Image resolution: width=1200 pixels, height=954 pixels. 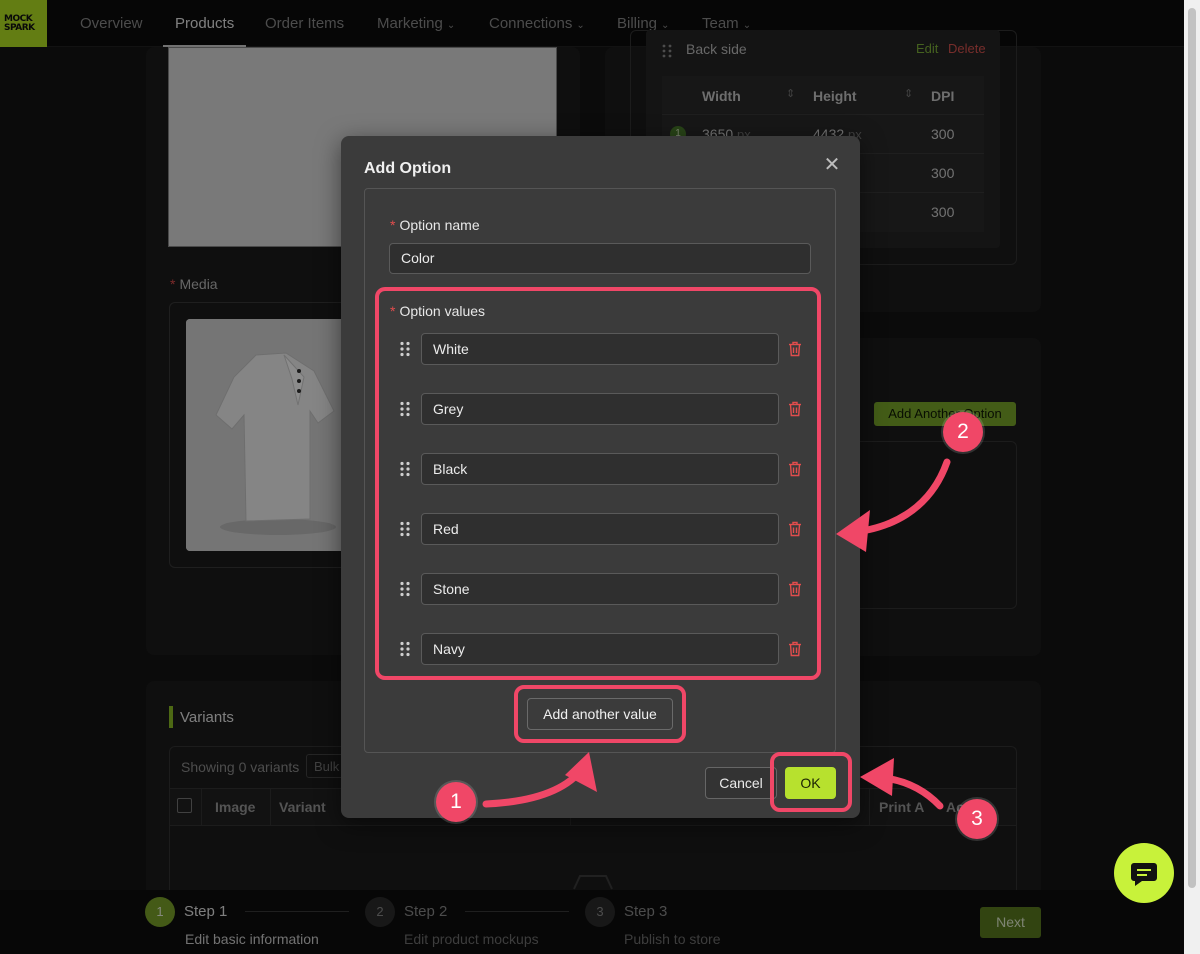 What do you see at coordinates (1192, 448) in the screenshot?
I see `scrollbar-thumb` at bounding box center [1192, 448].